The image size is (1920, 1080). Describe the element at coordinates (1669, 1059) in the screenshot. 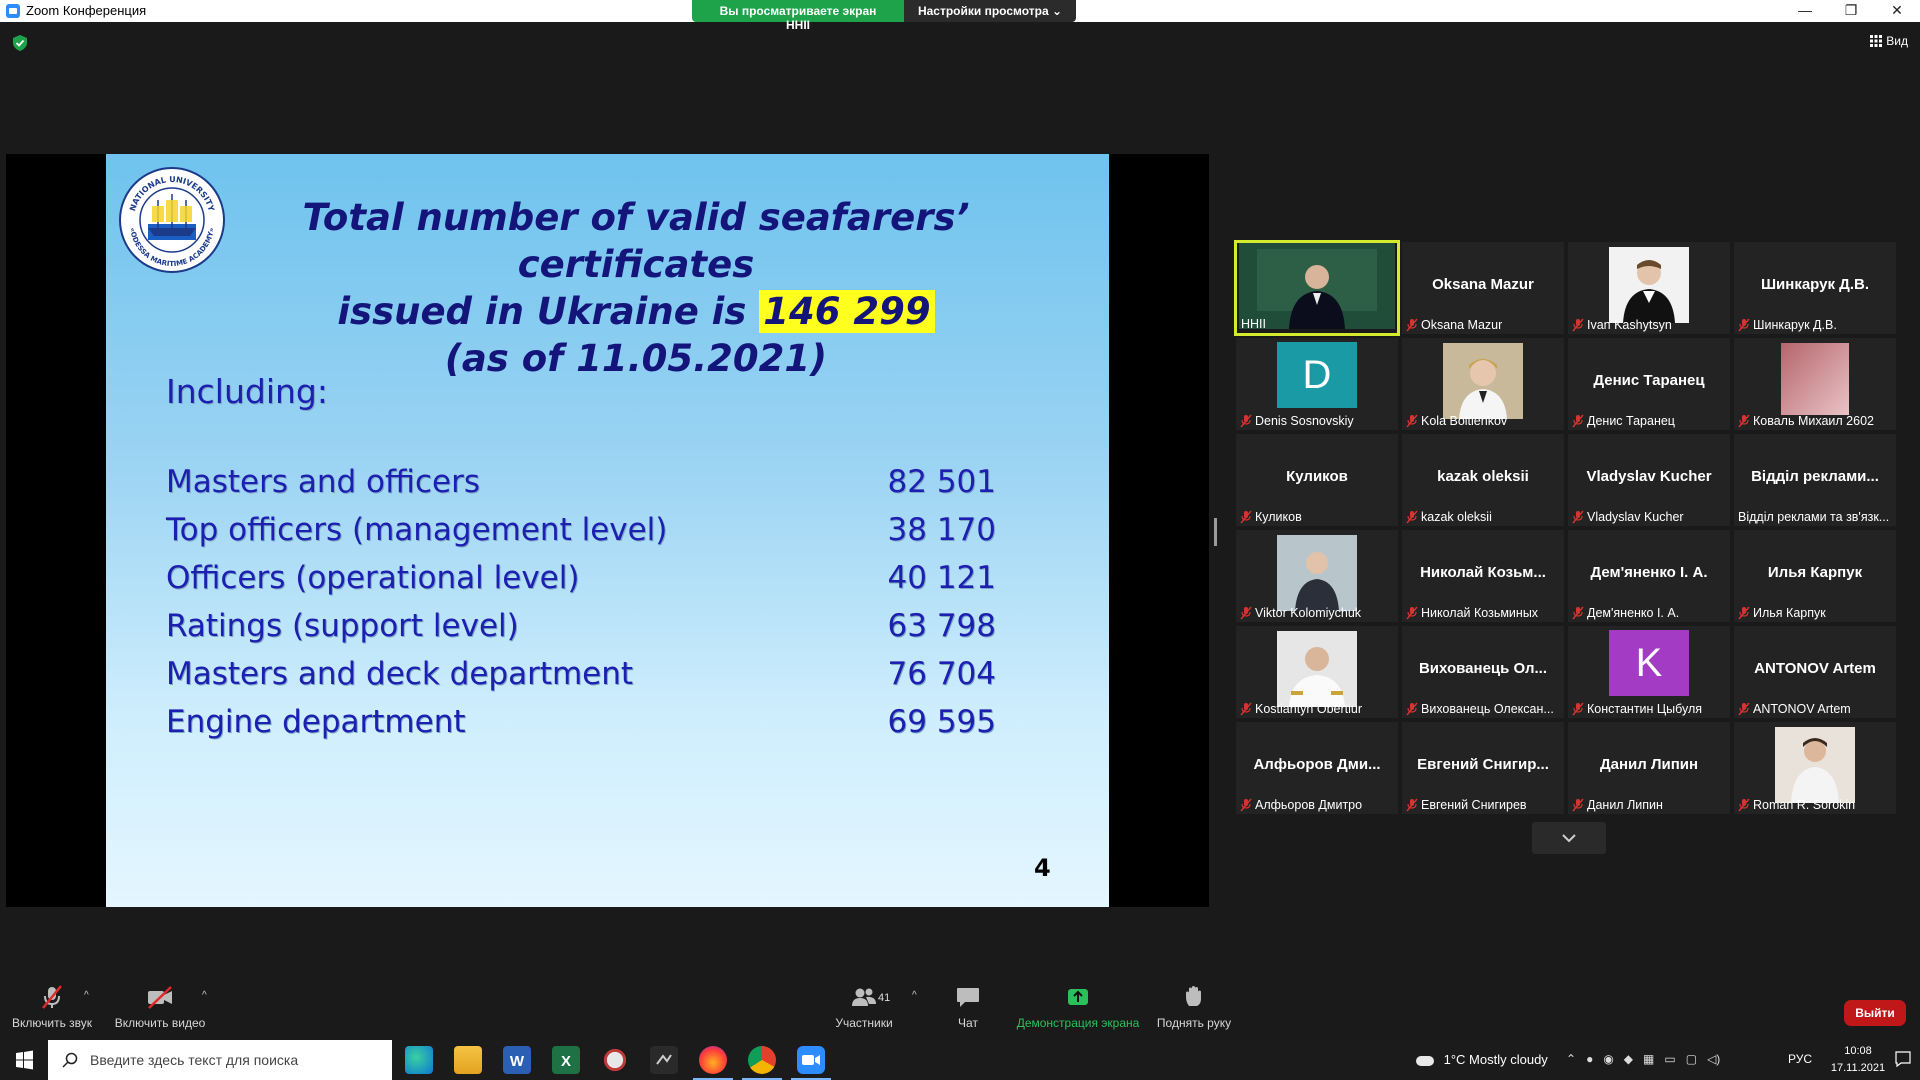

I see `battery-icon: ▭` at that location.